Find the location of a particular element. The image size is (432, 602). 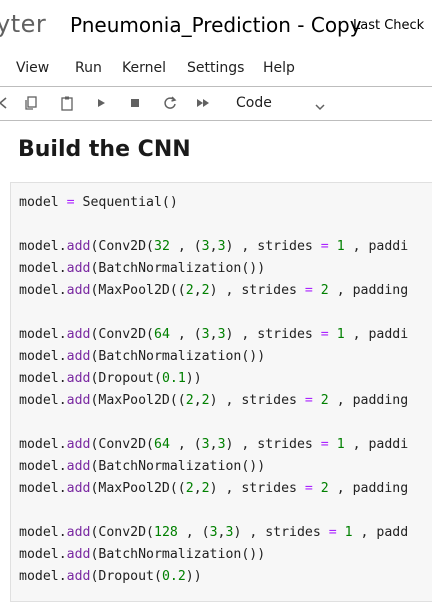

stop-icon is located at coordinates (135, 103).